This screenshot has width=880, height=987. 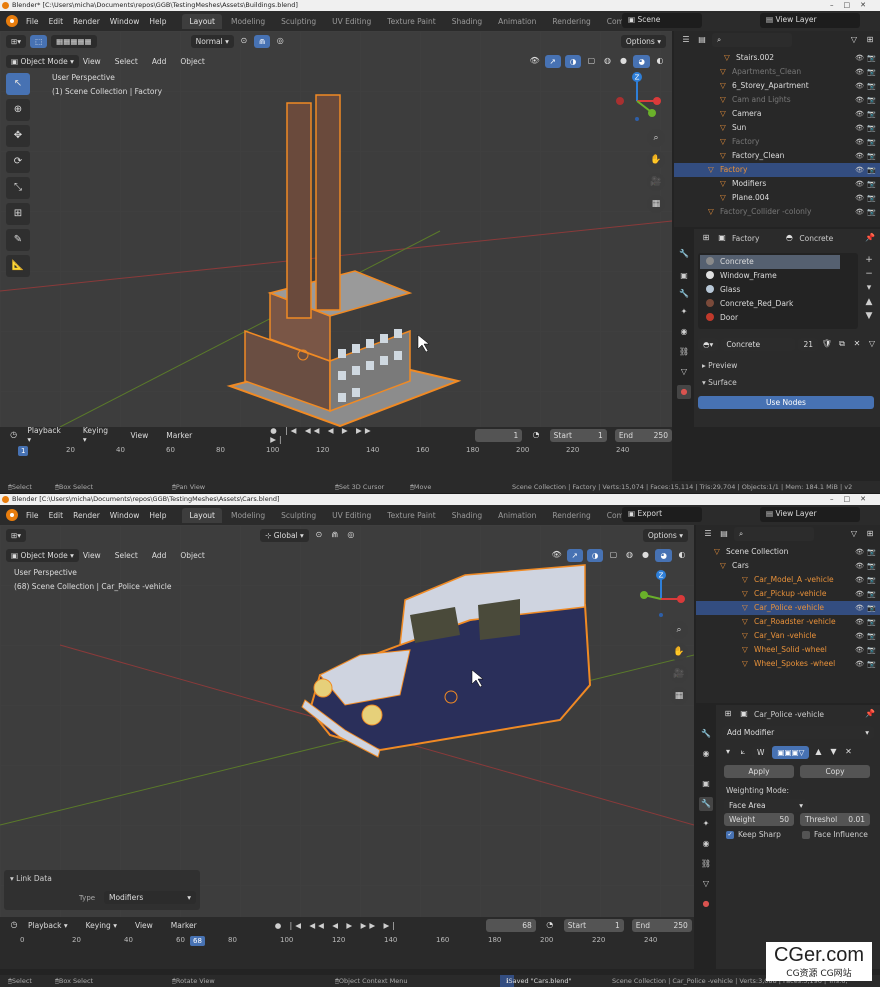 What do you see at coordinates (335, 535) in the screenshot?
I see `snap-icon: ⋒` at bounding box center [335, 535].